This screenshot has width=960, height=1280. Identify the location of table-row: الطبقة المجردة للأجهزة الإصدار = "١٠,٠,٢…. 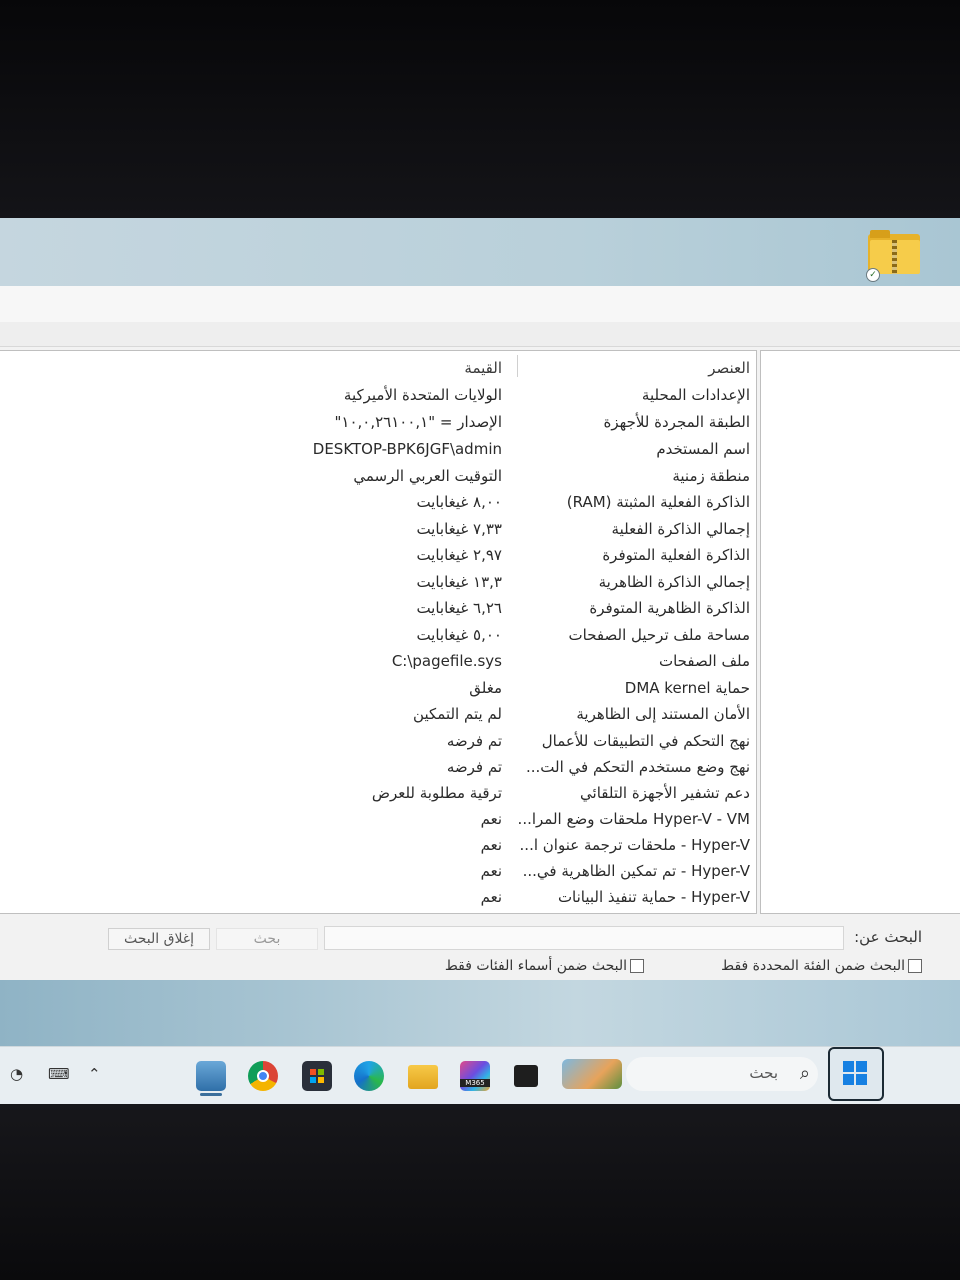
(378, 422).